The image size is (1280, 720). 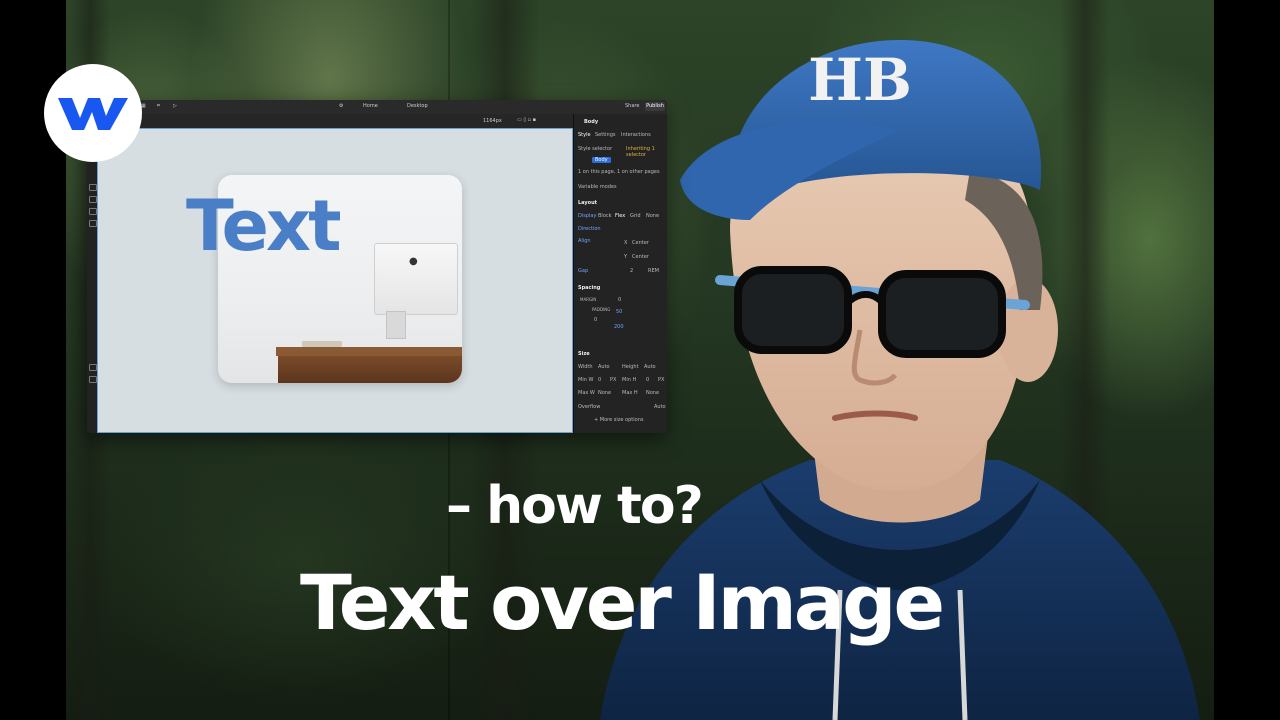 I want to click on gap-value: 2, so click(x=631, y=271).